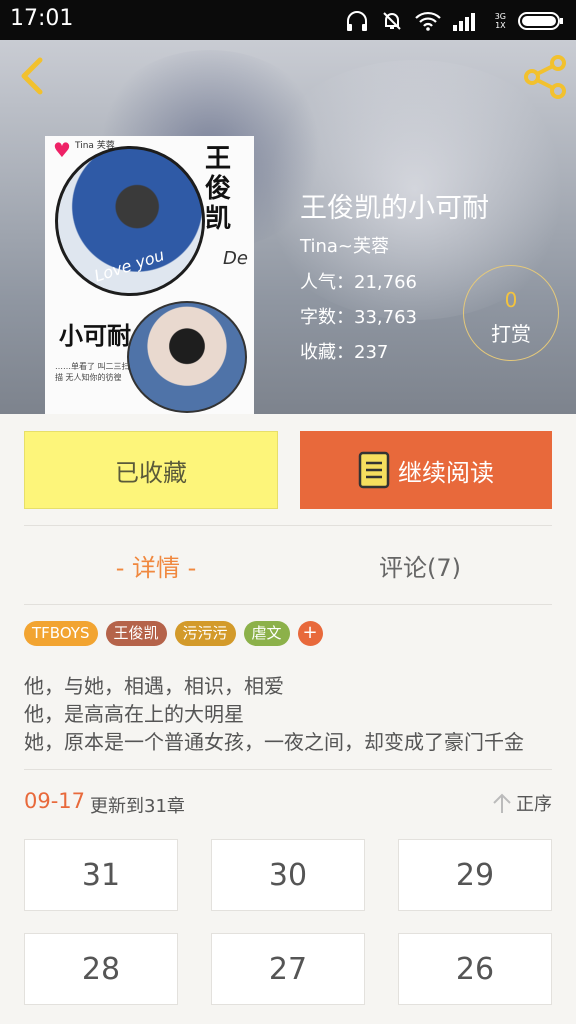  I want to click on book-title: 王俊凯的小可耐, so click(394, 208).